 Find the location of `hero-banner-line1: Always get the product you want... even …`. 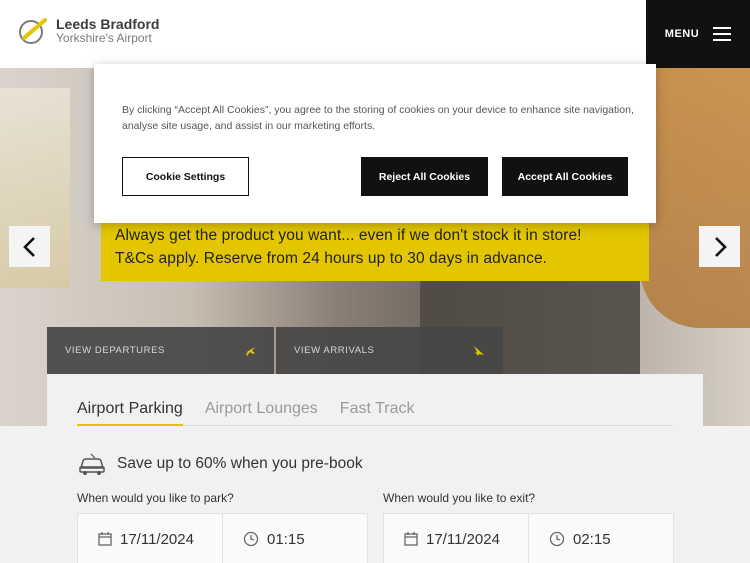

hero-banner-line1: Always get the product you want... even … is located at coordinates (348, 235).